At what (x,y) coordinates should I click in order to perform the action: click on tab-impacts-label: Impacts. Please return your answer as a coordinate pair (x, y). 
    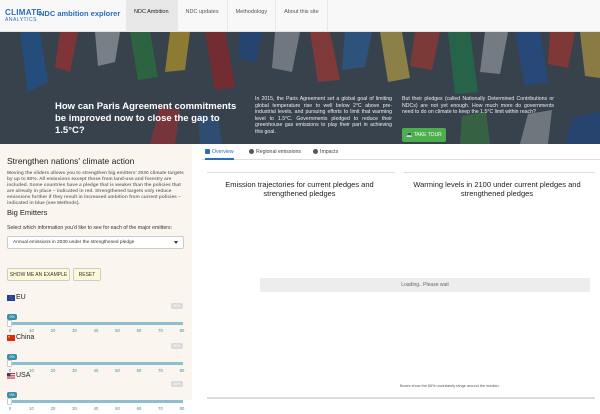
    Looking at the image, I should click on (329, 152).